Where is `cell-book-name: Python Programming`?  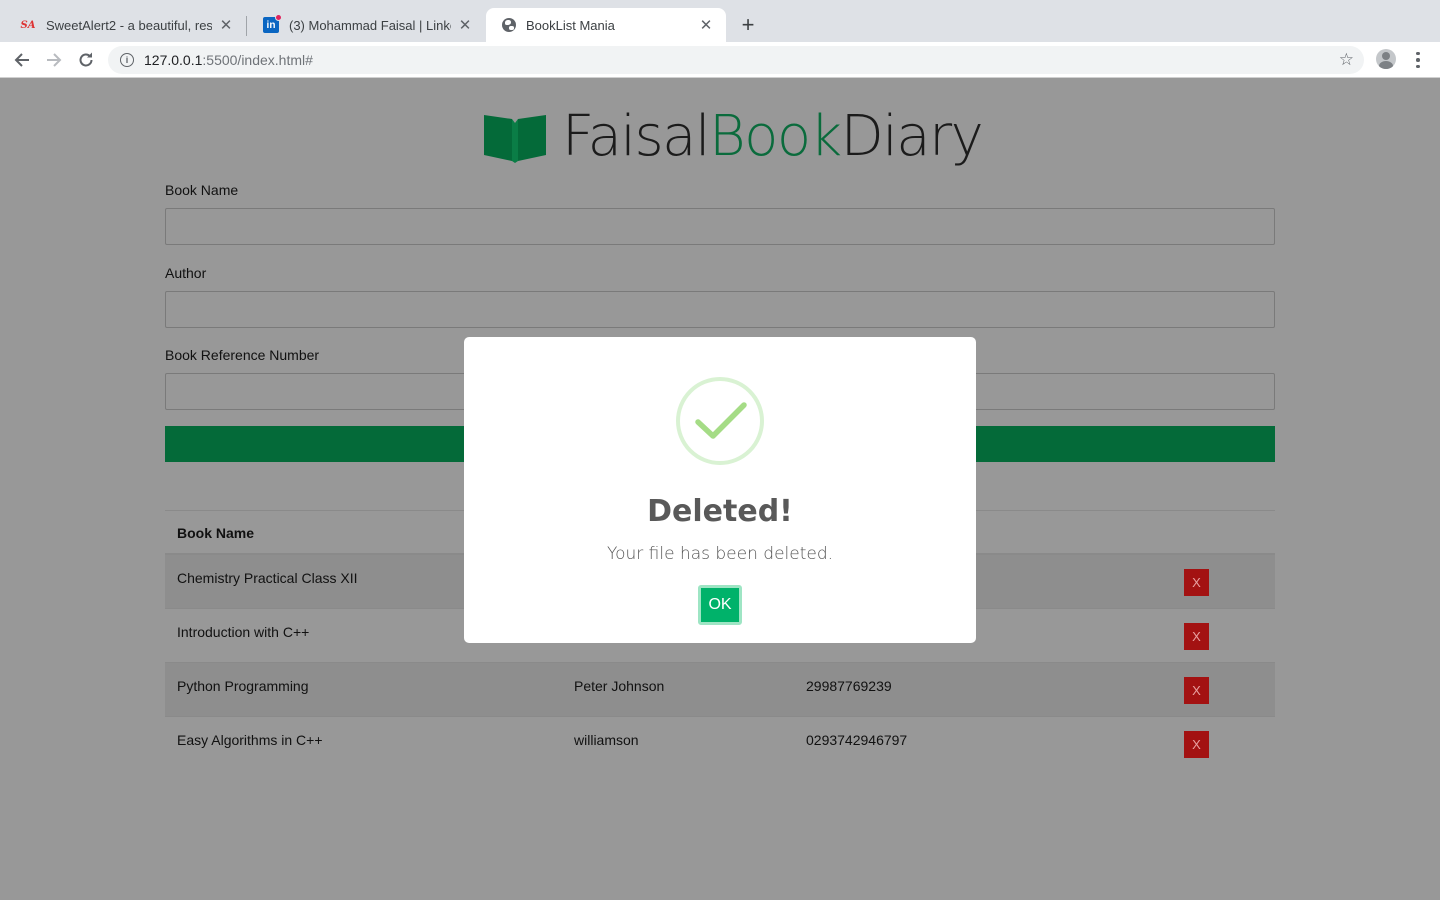 cell-book-name: Python Programming is located at coordinates (243, 686).